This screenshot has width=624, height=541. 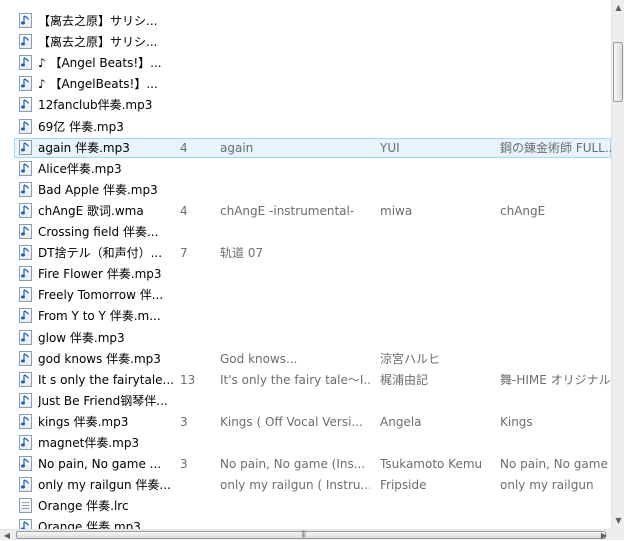 What do you see at coordinates (89, 524) in the screenshot?
I see `file-name: Orange 伴奏.mp3` at bounding box center [89, 524].